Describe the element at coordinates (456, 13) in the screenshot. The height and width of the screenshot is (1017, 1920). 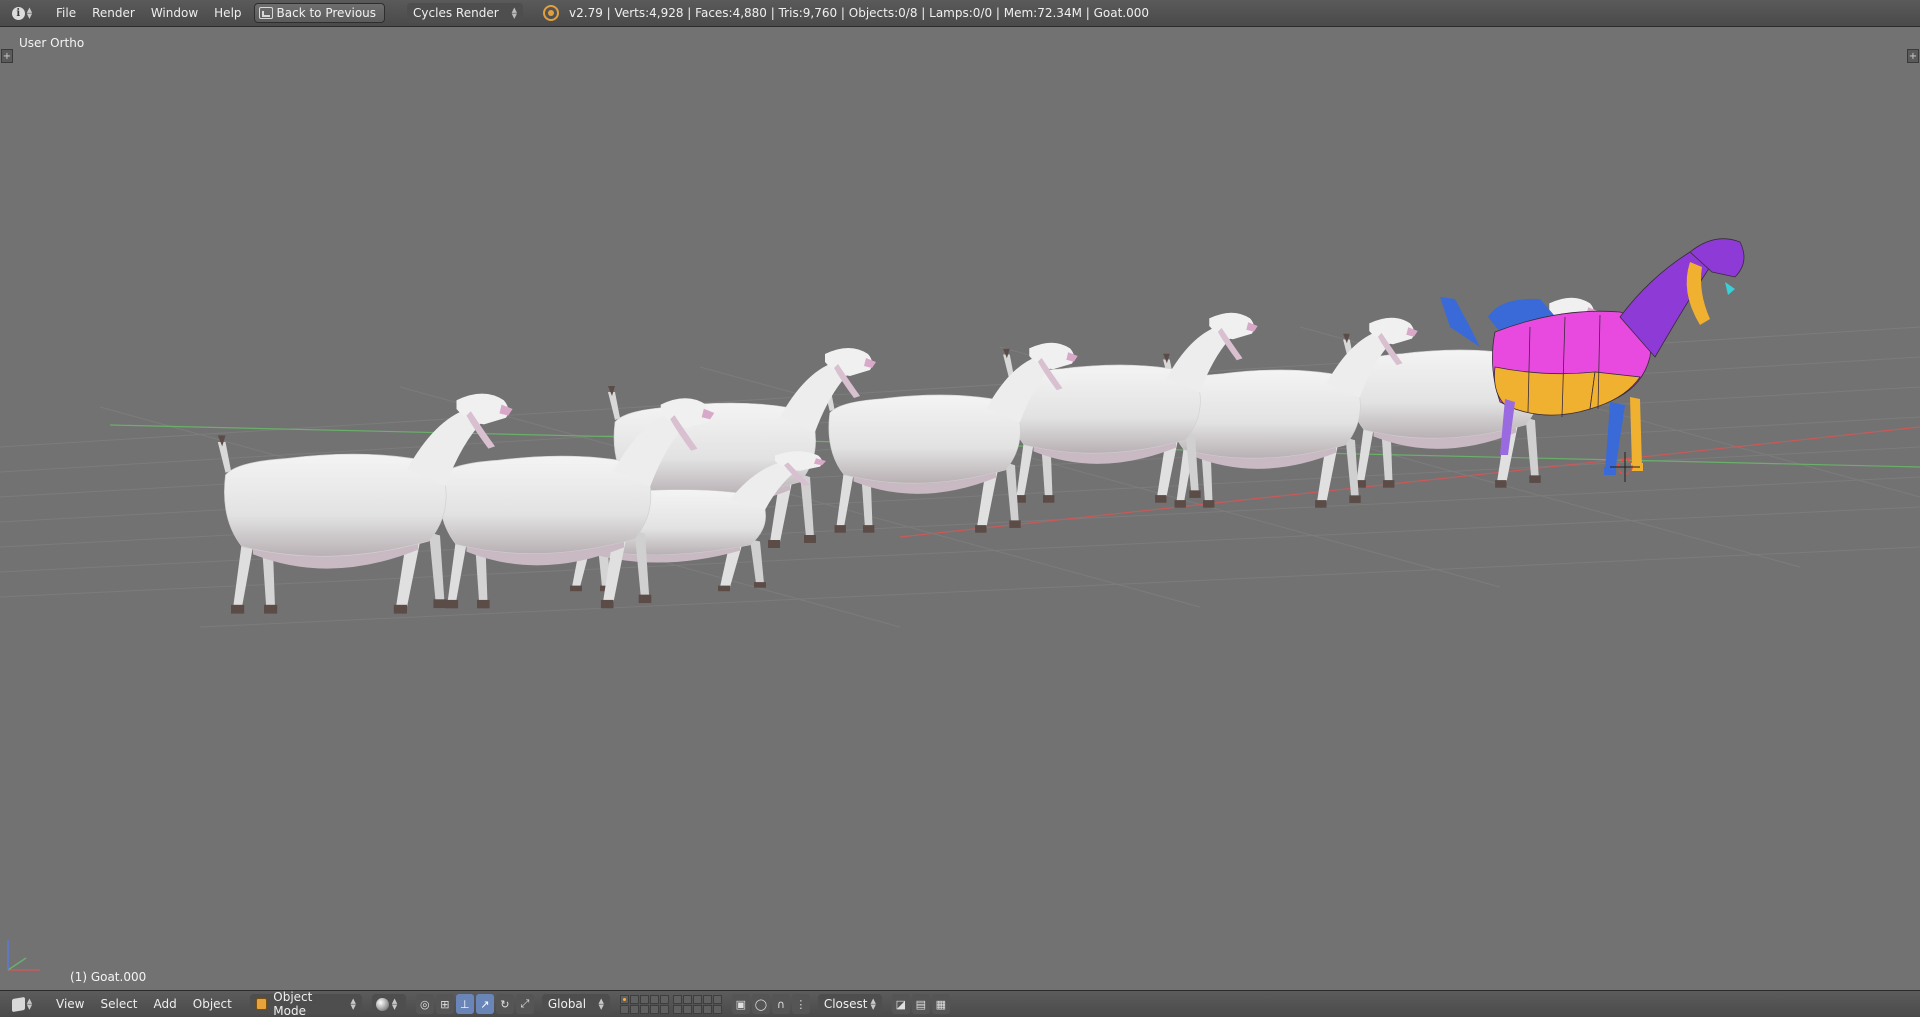
I see `render-engine-label: Cycles Render` at that location.